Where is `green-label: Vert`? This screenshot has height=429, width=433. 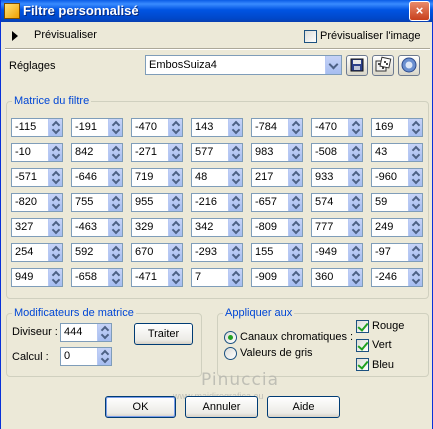
green-label: Vert is located at coordinates (382, 345).